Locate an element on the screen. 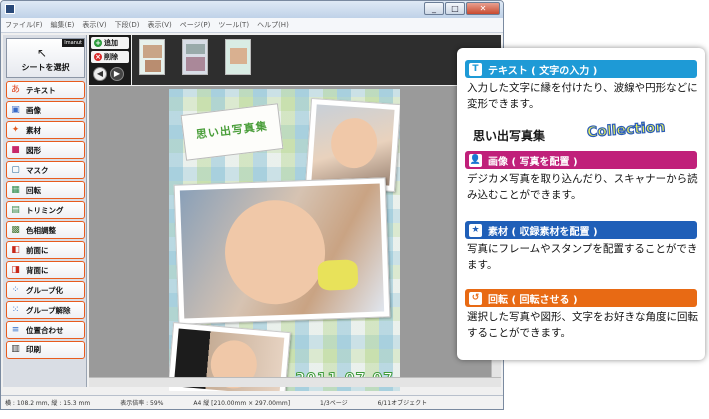 The height and width of the screenshot is (419, 709). material-section-body: 写真にフレームやスタンプを配置することができます。 is located at coordinates (582, 257).